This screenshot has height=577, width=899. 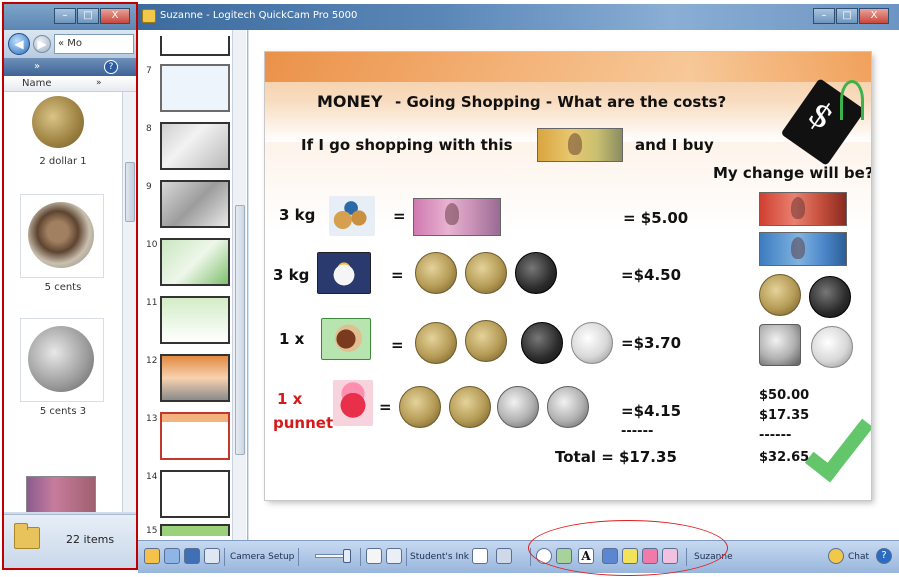 What do you see at coordinates (90, 539) in the screenshot?
I see `item-count: 22 items` at bounding box center [90, 539].